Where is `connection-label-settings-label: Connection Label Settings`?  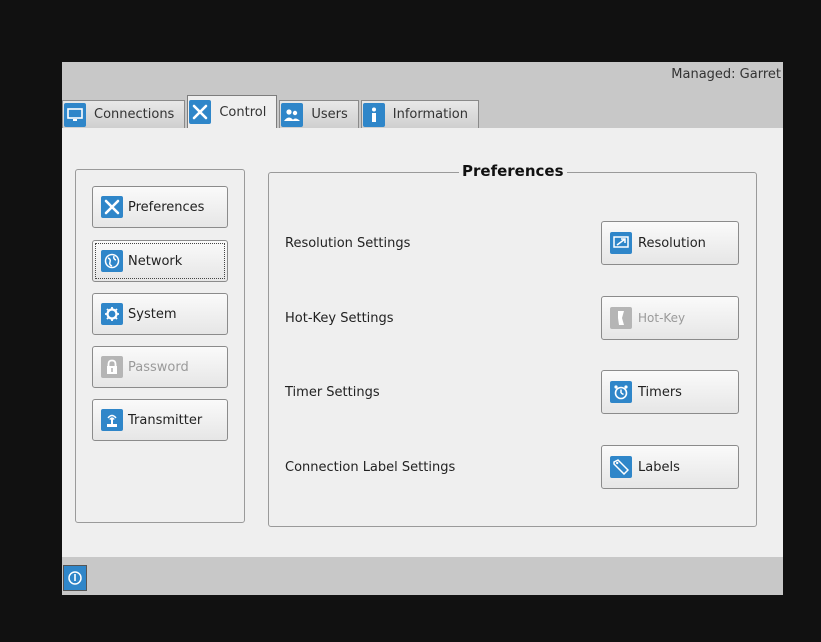 connection-label-settings-label: Connection Label Settings is located at coordinates (370, 467).